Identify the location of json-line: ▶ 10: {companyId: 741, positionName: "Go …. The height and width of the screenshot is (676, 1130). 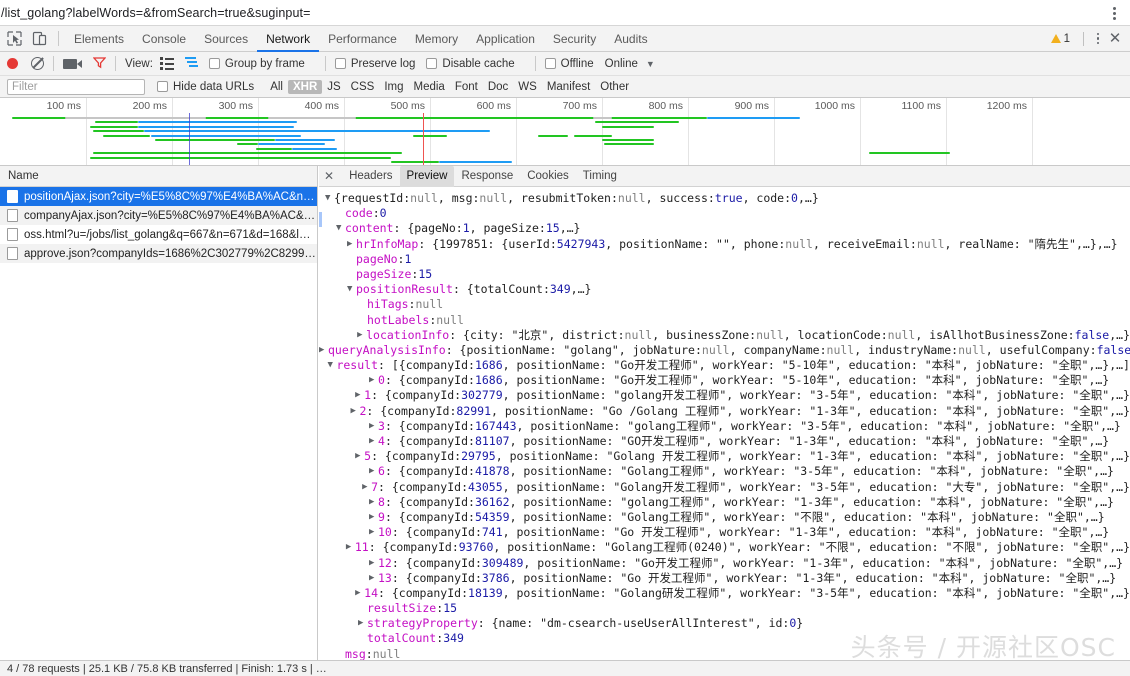
(724, 532).